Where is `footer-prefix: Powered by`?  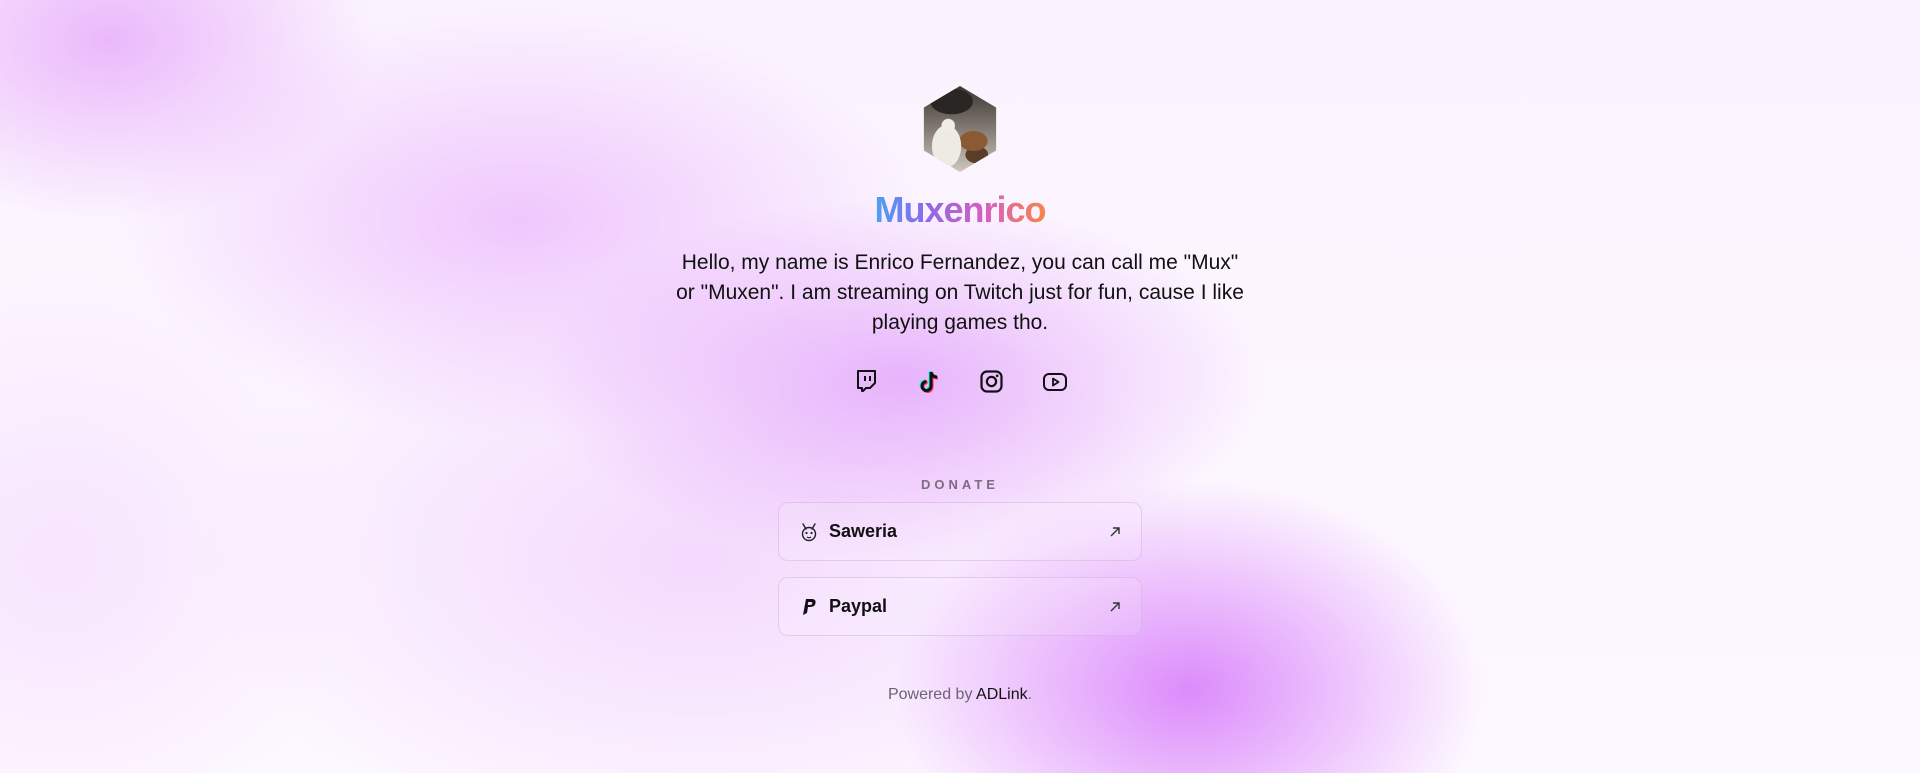
footer-prefix: Powered by is located at coordinates (932, 694).